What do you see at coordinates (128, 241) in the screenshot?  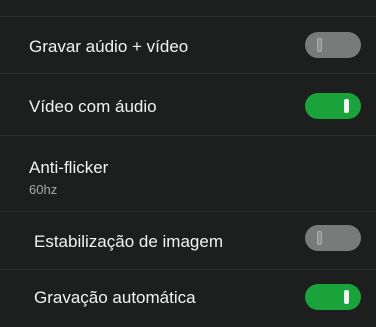 I see `setting-label: Estabilização de imagem` at bounding box center [128, 241].